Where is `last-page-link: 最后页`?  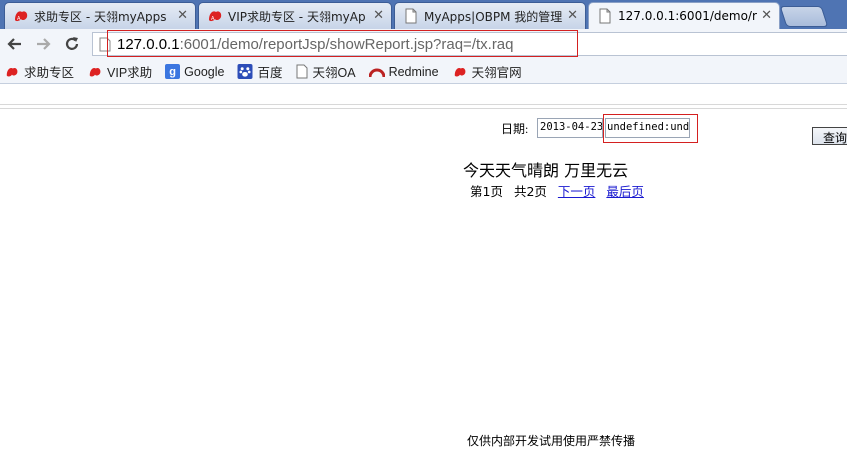
last-page-link: 最后页 is located at coordinates (625, 191).